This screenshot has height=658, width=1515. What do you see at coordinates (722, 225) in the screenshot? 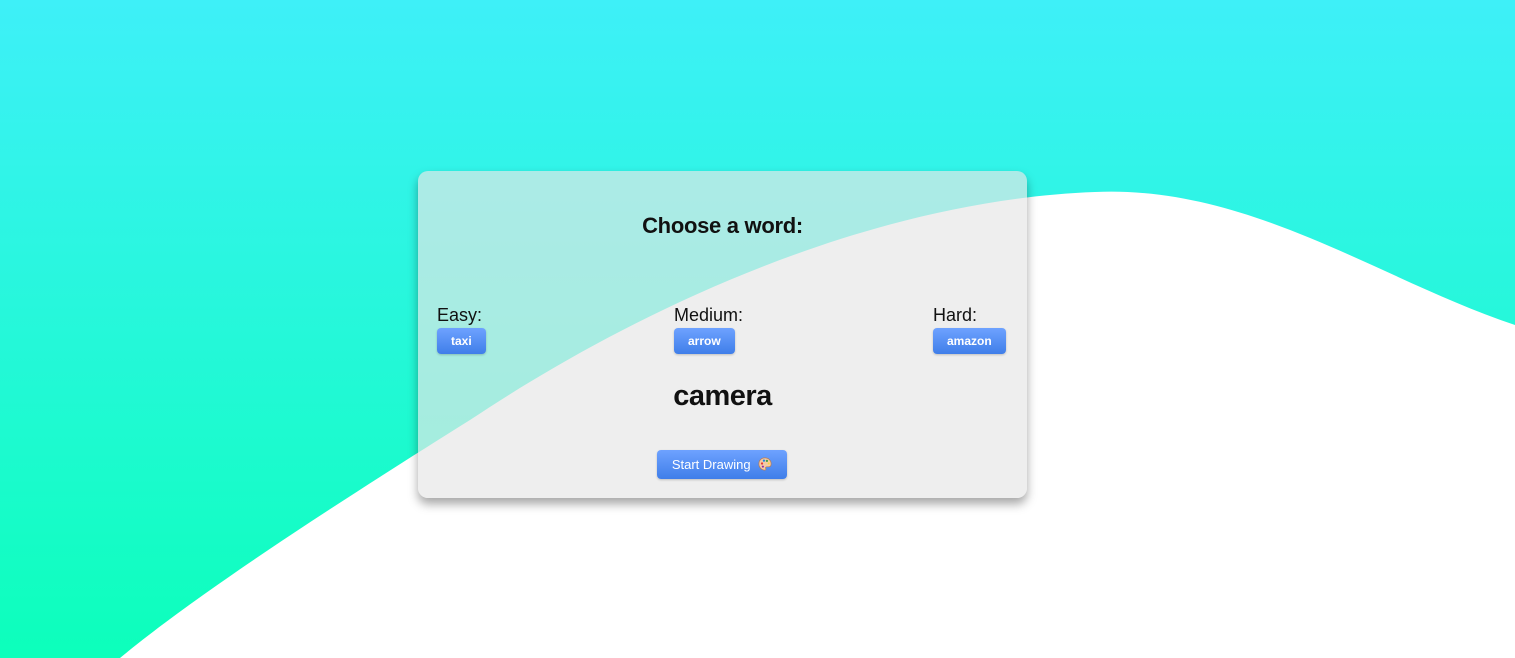
I see `card-title: Choose a word:` at bounding box center [722, 225].